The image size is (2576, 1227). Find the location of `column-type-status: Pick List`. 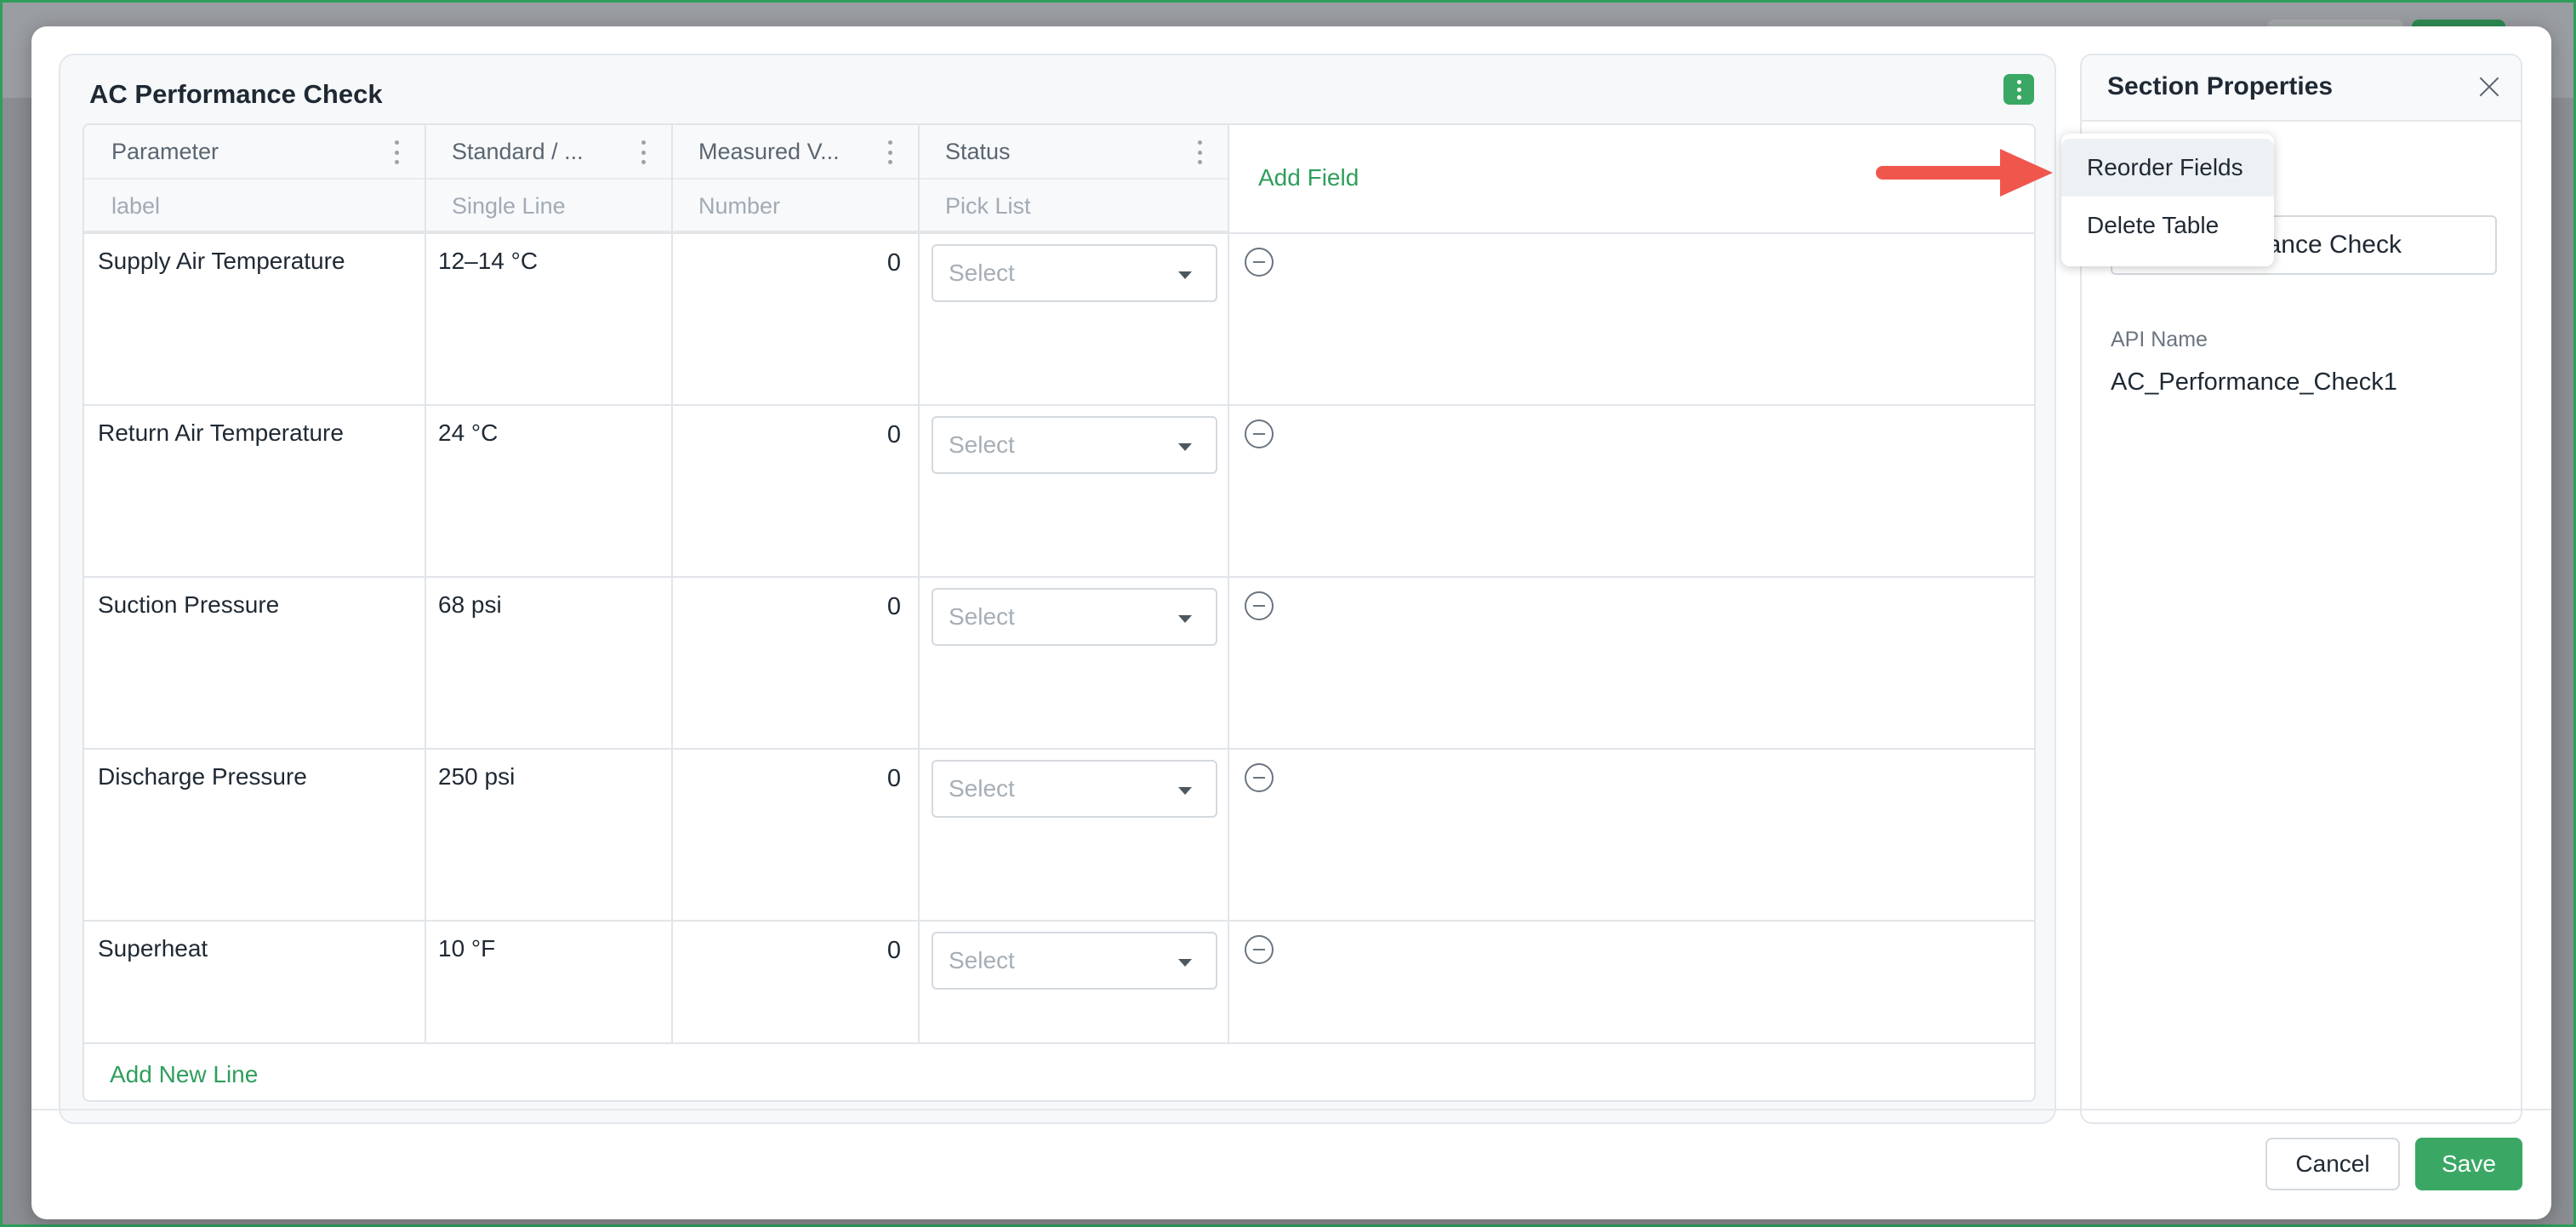

column-type-status: Pick List is located at coordinates (988, 206).